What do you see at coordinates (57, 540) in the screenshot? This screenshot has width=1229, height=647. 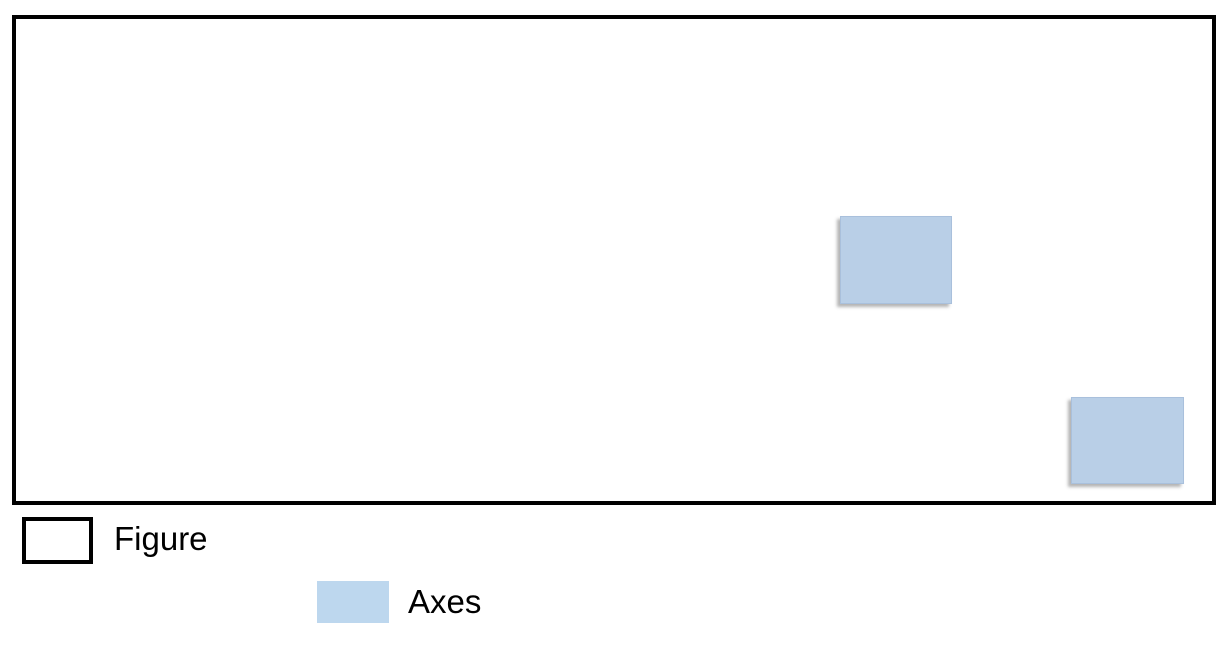 I see `legend-figure-swatch` at bounding box center [57, 540].